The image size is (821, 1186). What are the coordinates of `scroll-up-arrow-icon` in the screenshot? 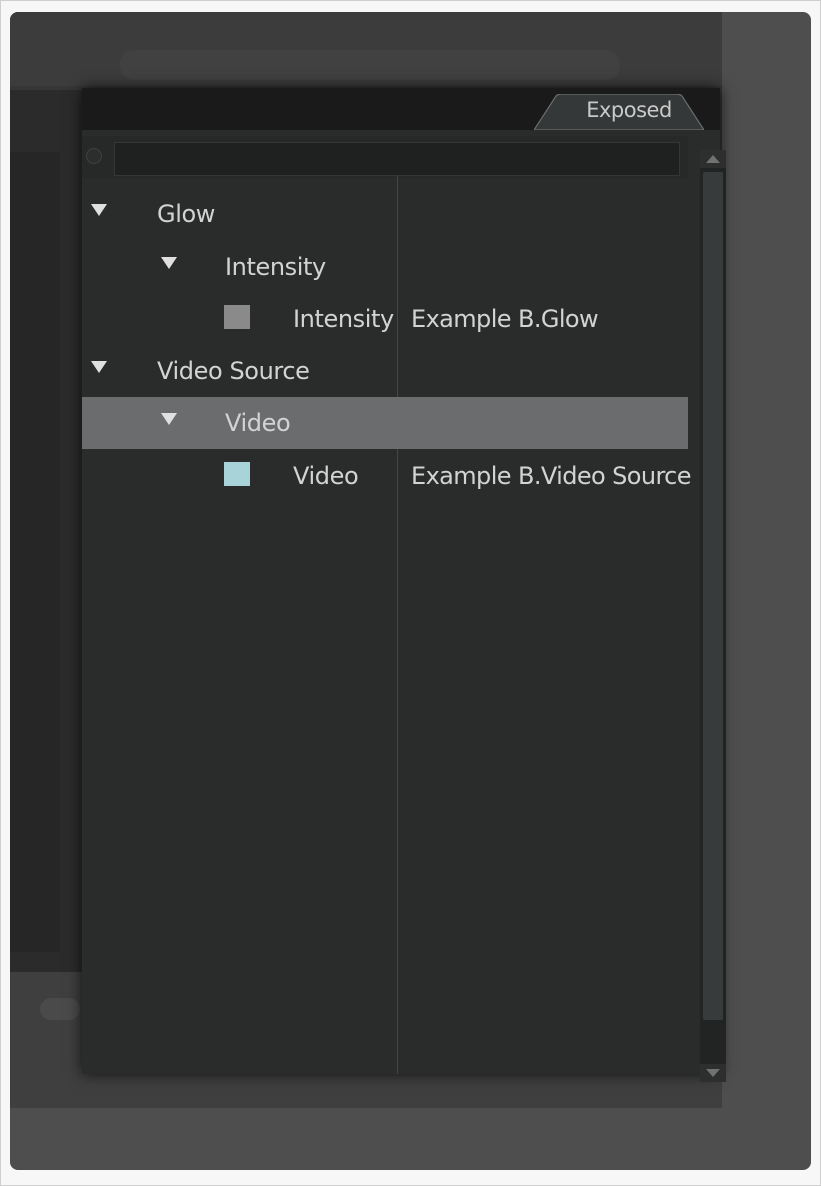 It's located at (713, 159).